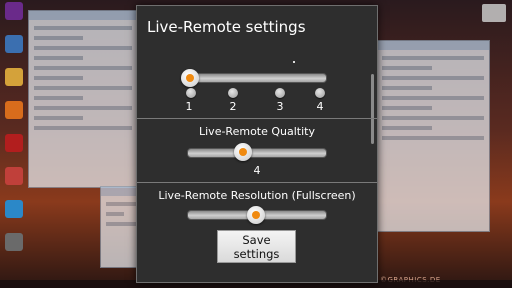 The height and width of the screenshot is (288, 512). What do you see at coordinates (257, 153) in the screenshot?
I see `quality-slider-track` at bounding box center [257, 153].